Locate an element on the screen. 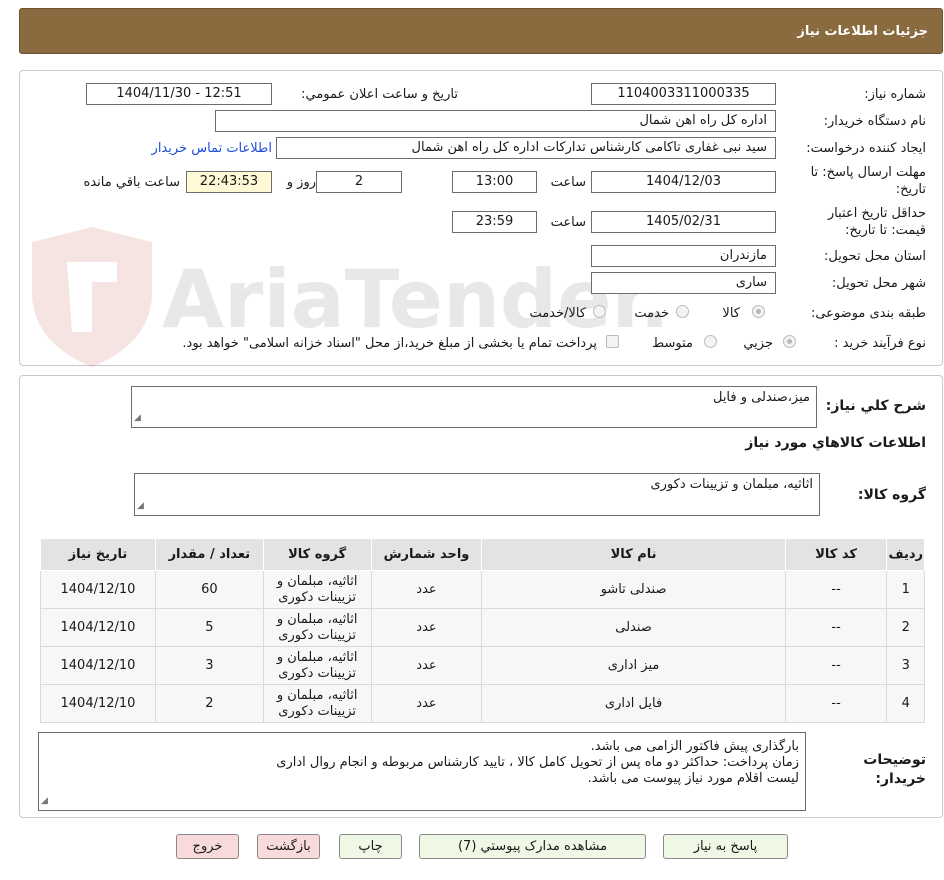  category-service-radio is located at coordinates (682, 311).